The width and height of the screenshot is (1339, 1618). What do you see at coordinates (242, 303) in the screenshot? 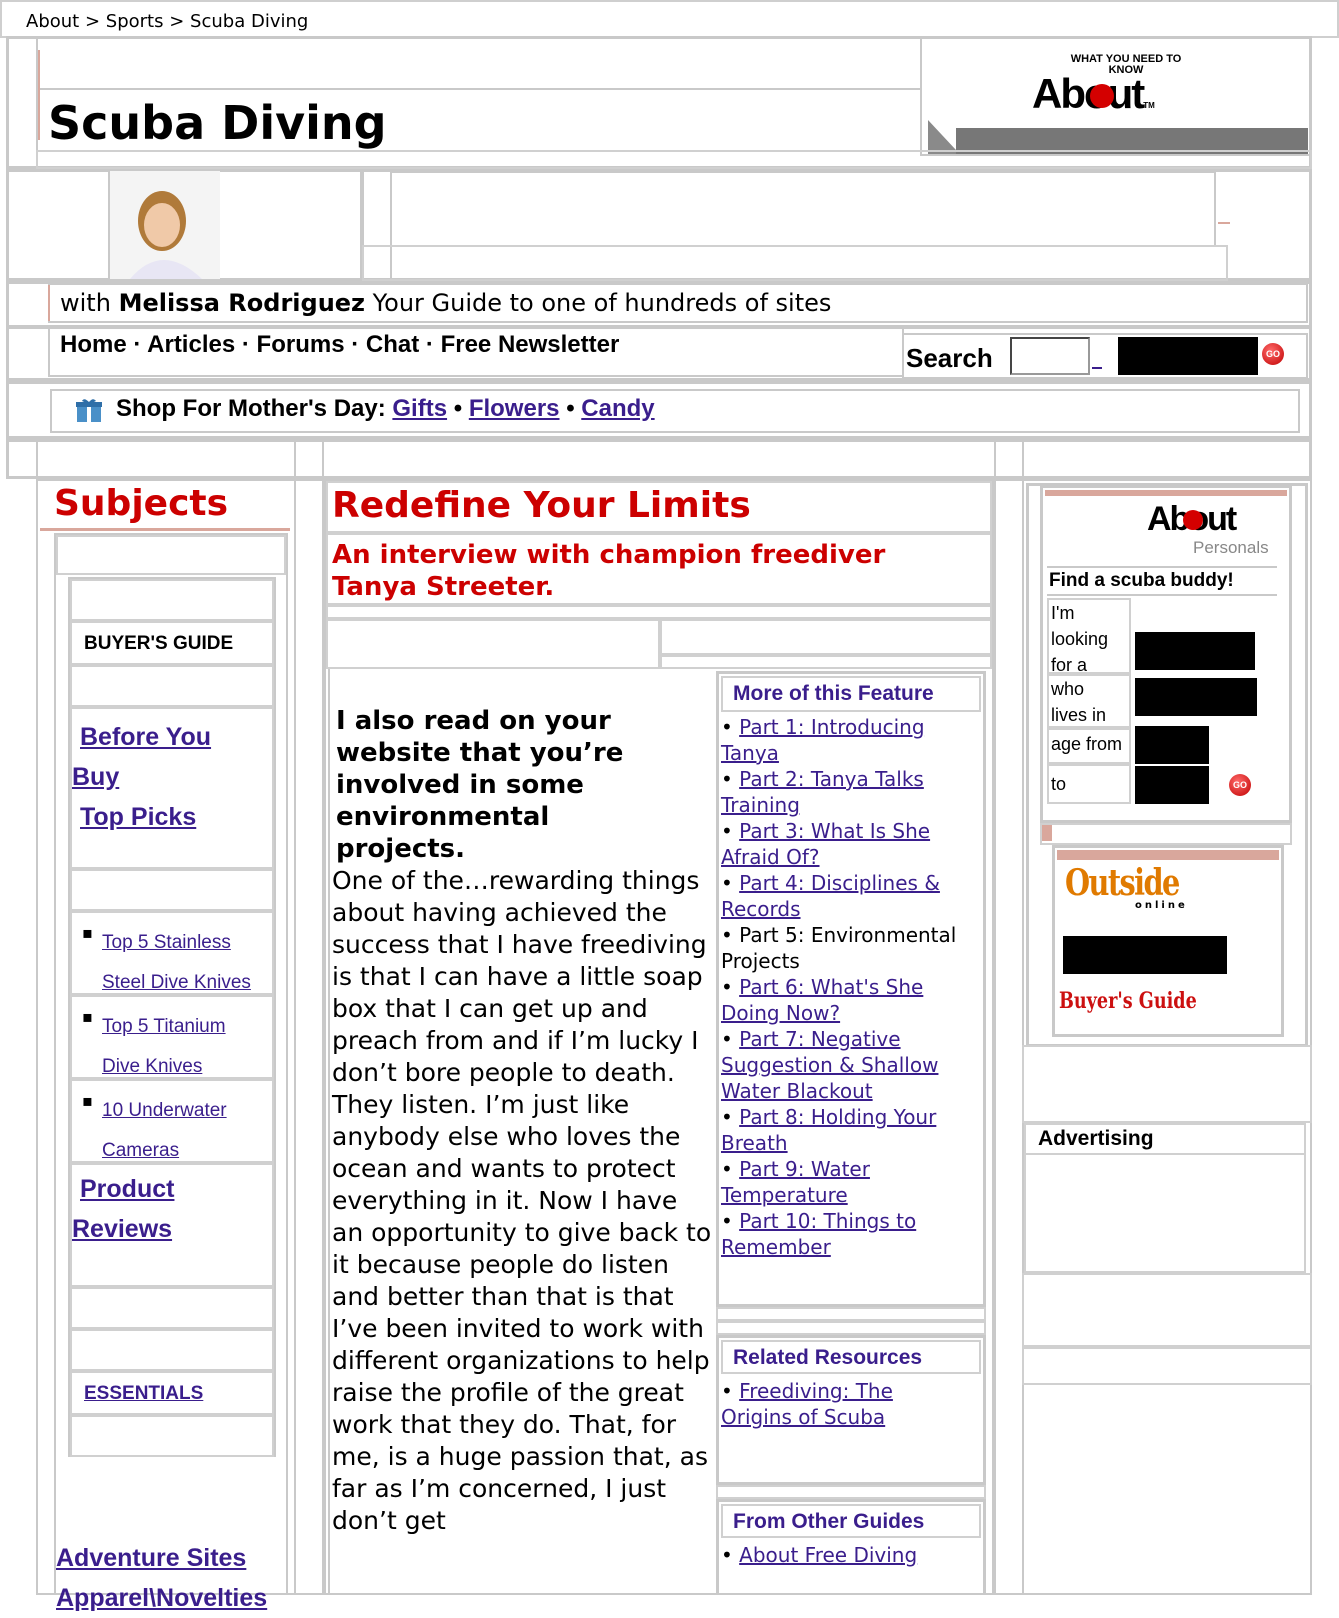
I see `guide-name: Melissa Rodriguez` at bounding box center [242, 303].